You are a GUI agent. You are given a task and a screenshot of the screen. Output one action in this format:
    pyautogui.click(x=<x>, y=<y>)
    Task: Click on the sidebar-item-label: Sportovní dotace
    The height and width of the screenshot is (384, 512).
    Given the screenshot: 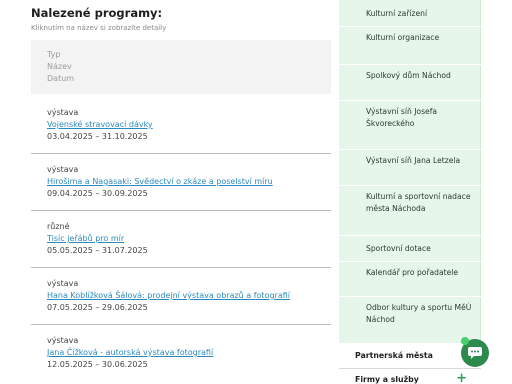 What is the action you would take?
    pyautogui.click(x=398, y=248)
    